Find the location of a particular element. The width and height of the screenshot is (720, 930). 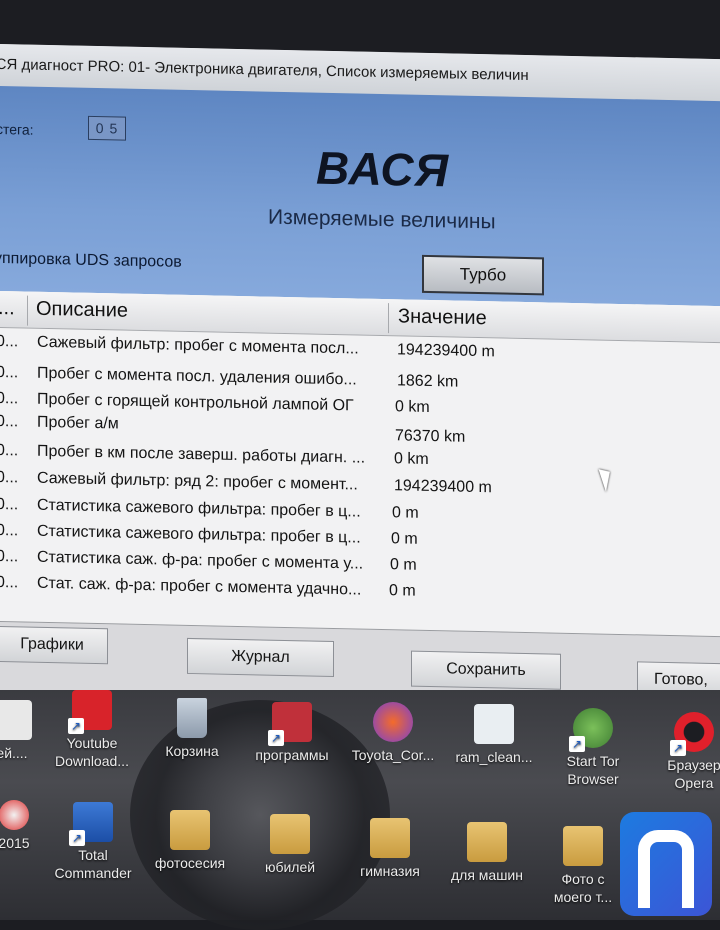

column-header-description: Описание is located at coordinates (82, 310).